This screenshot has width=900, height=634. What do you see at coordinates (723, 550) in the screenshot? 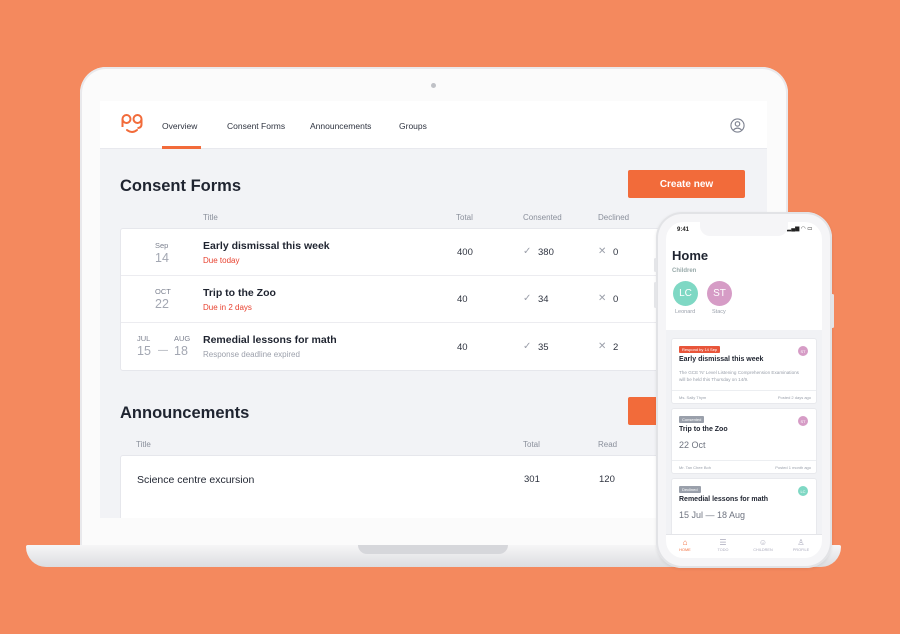
I see `tab-label: TODO` at bounding box center [723, 550].